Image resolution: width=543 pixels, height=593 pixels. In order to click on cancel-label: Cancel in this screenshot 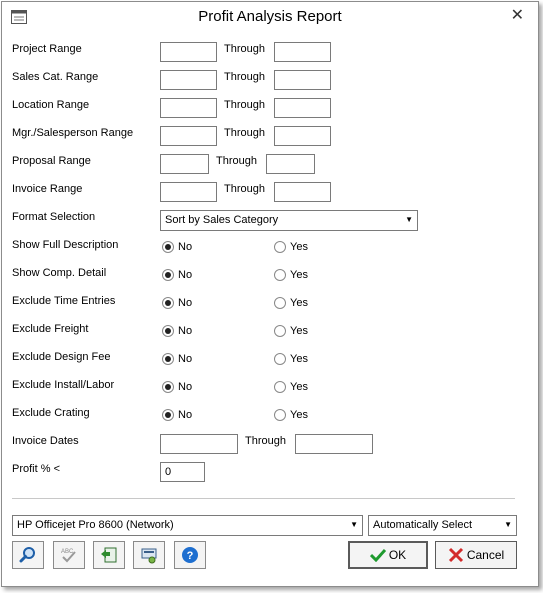, I will do `click(485, 555)`.